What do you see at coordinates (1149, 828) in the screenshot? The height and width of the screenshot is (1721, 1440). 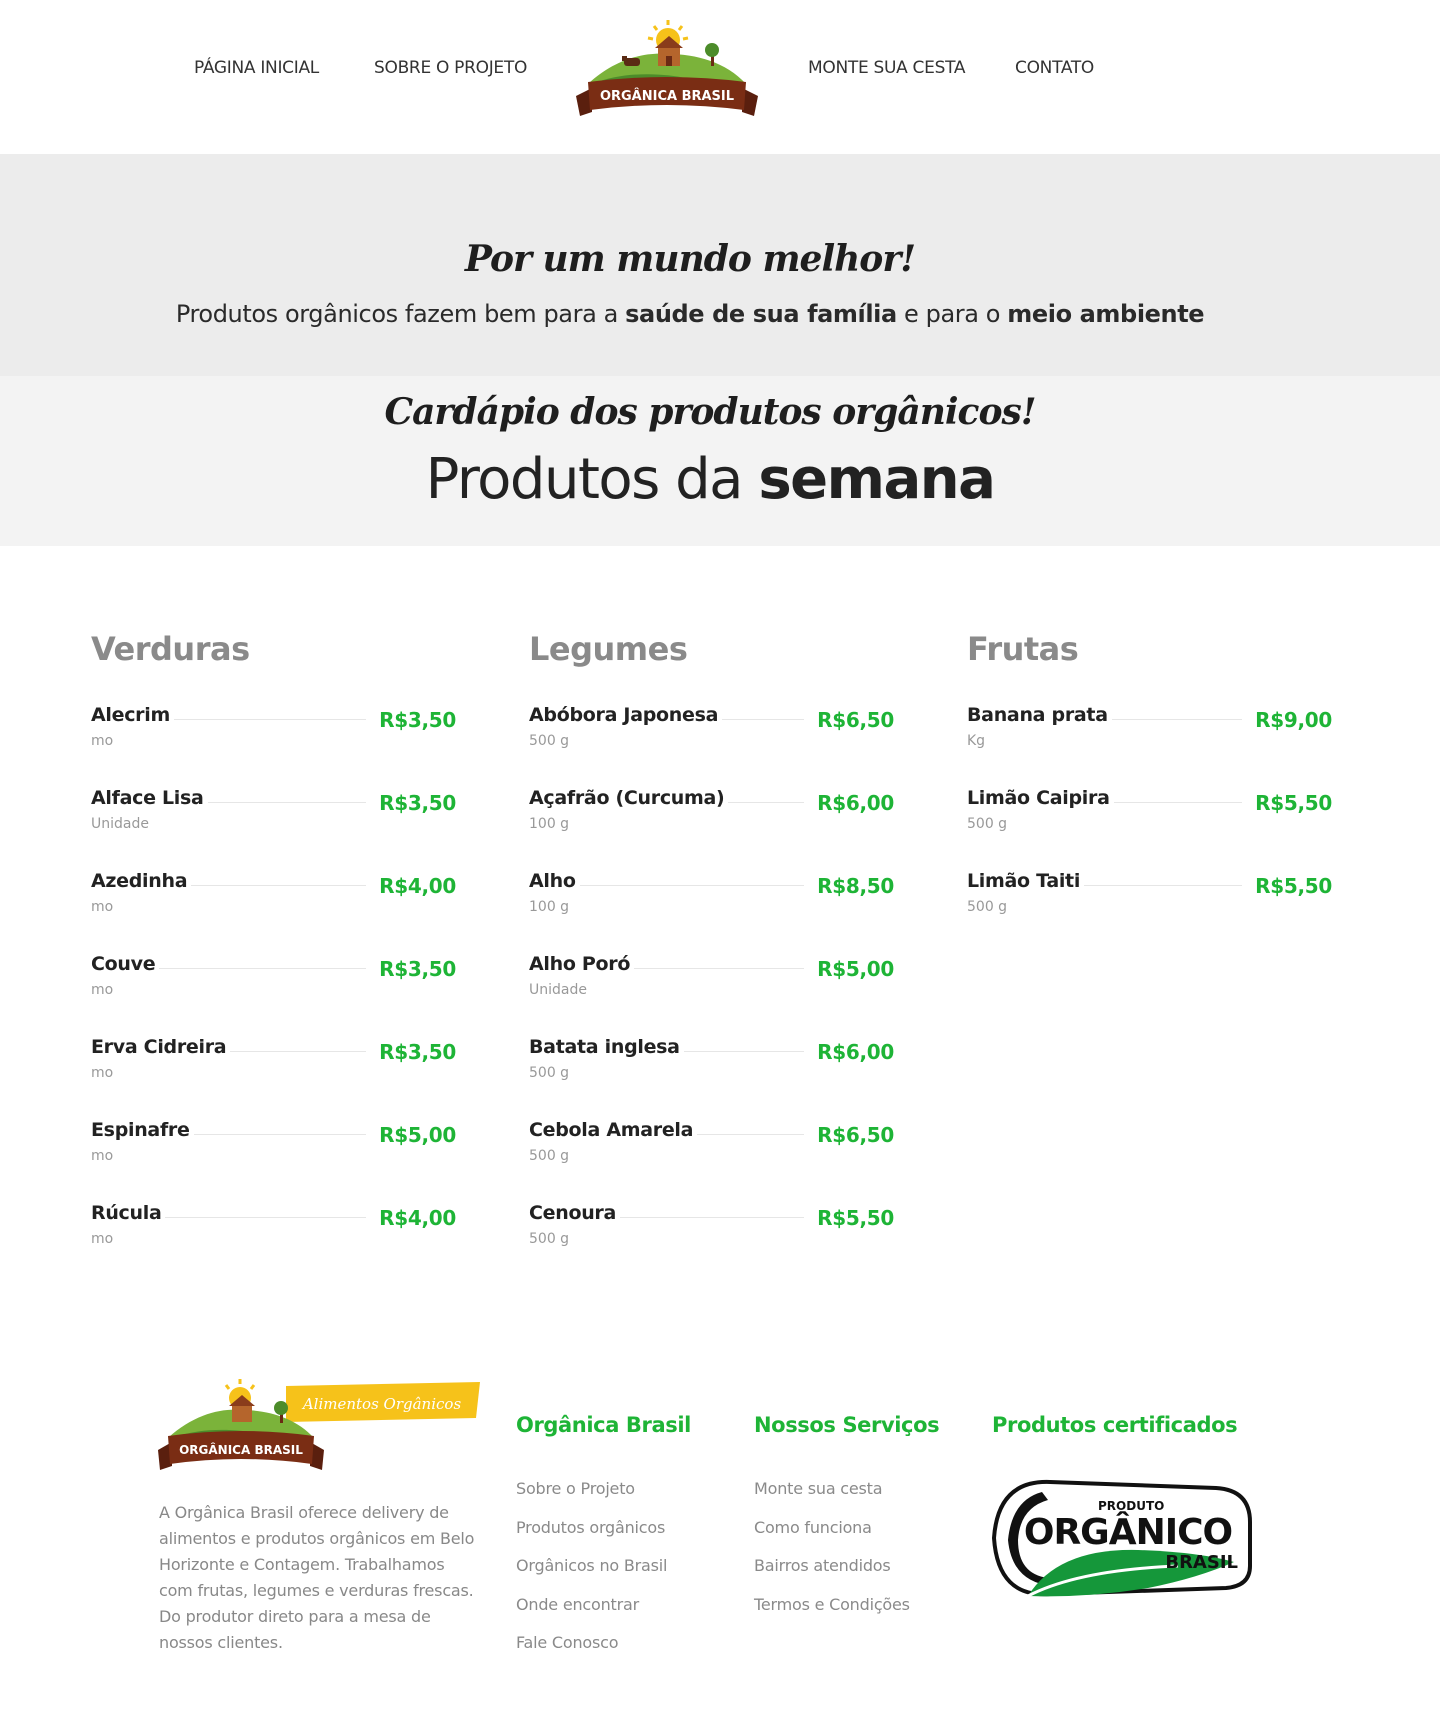 I see `product-item: Limão Caipira 500 g R$5,50` at bounding box center [1149, 828].